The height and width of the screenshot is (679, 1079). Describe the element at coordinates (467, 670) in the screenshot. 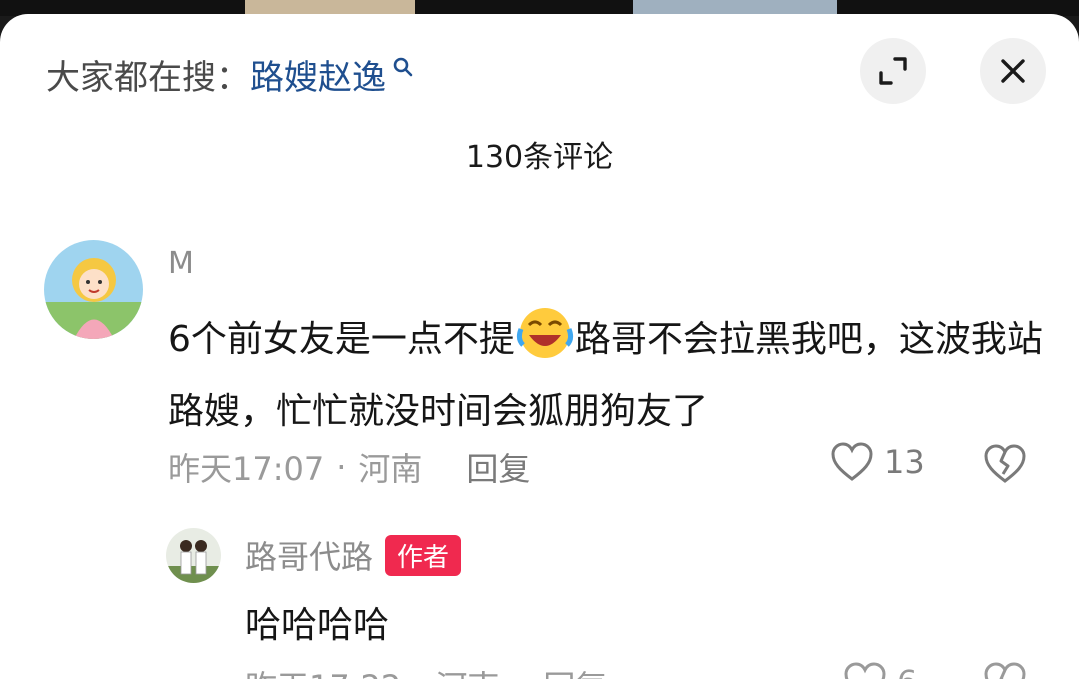

I see `reply-location: 河南` at that location.